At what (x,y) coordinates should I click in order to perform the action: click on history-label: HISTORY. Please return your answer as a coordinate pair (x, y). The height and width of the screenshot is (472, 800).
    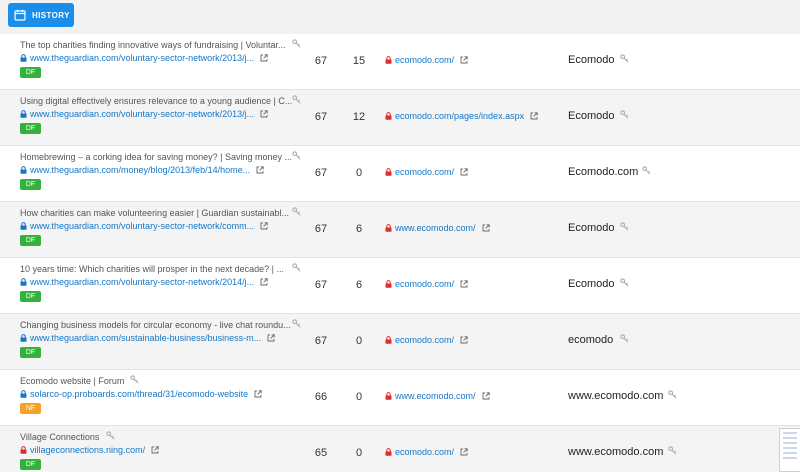
    Looking at the image, I should click on (51, 15).